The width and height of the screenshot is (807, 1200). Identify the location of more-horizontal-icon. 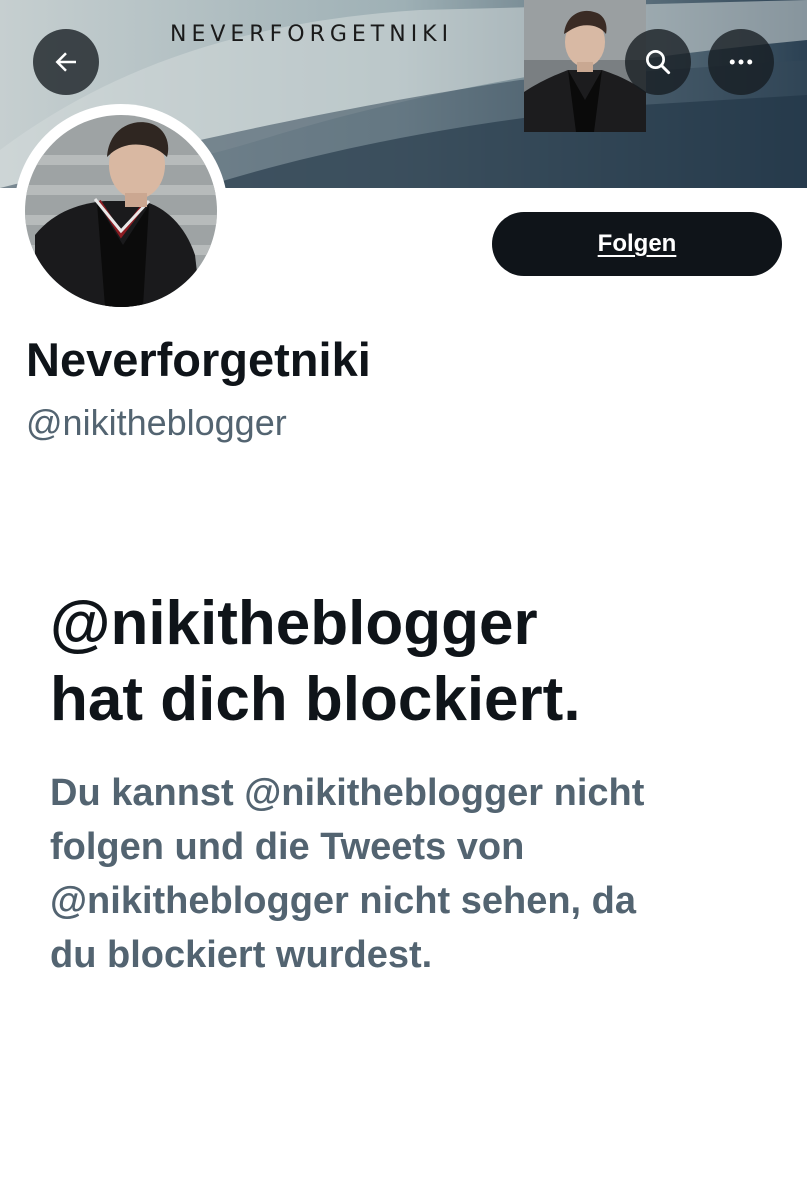
(741, 62).